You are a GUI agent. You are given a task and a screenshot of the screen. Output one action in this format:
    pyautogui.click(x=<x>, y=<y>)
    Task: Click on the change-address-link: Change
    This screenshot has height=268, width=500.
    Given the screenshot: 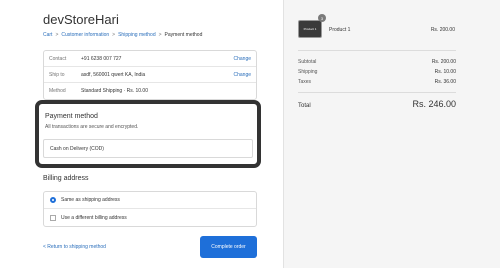 What is the action you would take?
    pyautogui.click(x=242, y=75)
    